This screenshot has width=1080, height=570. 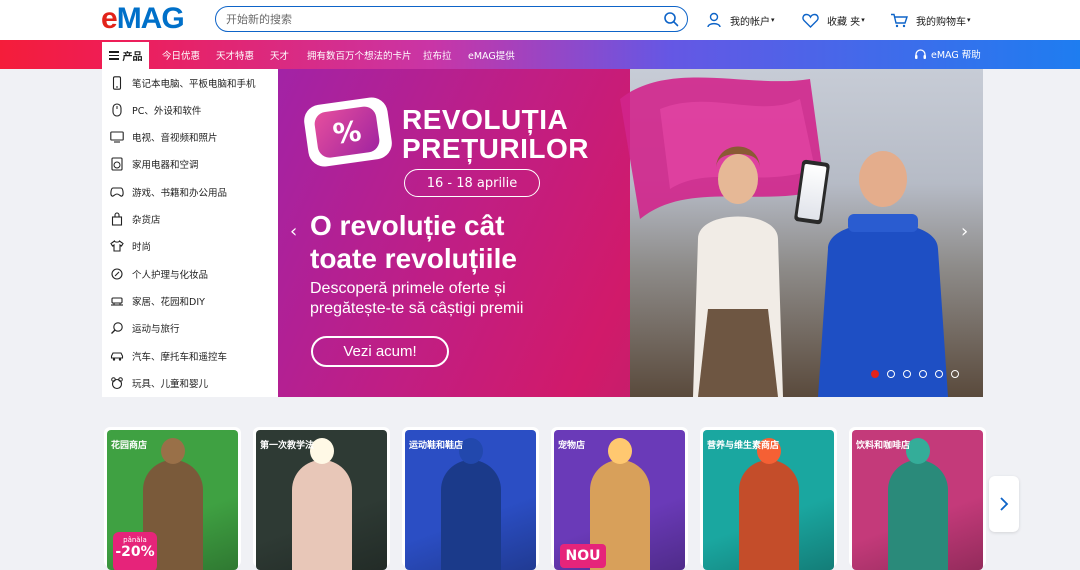 I want to click on category-pc-peripherals: PC、外设和软件, so click(x=190, y=109).